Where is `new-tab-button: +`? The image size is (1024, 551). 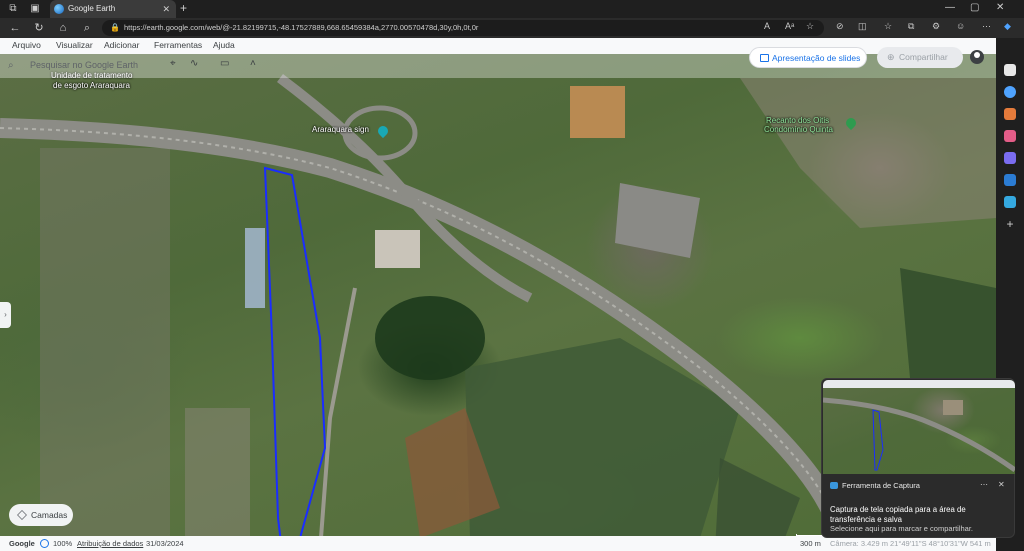 new-tab-button: + is located at coordinates (183, 8).